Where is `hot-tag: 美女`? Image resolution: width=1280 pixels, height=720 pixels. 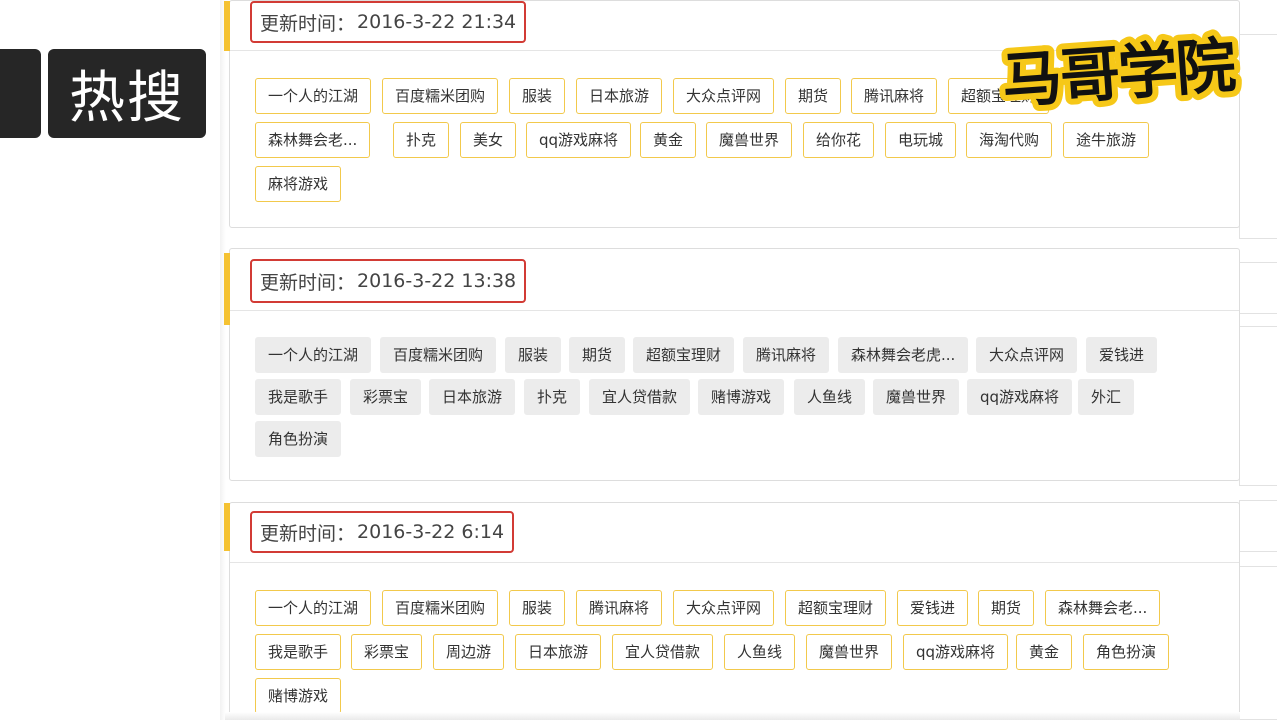 hot-tag: 美女 is located at coordinates (488, 140).